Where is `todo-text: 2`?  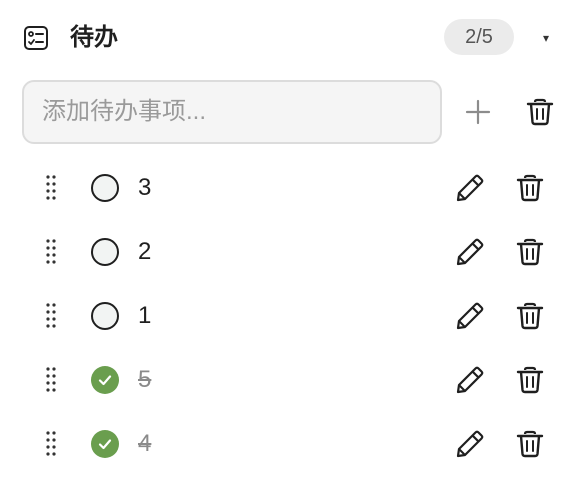
todo-text: 2 is located at coordinates (145, 251).